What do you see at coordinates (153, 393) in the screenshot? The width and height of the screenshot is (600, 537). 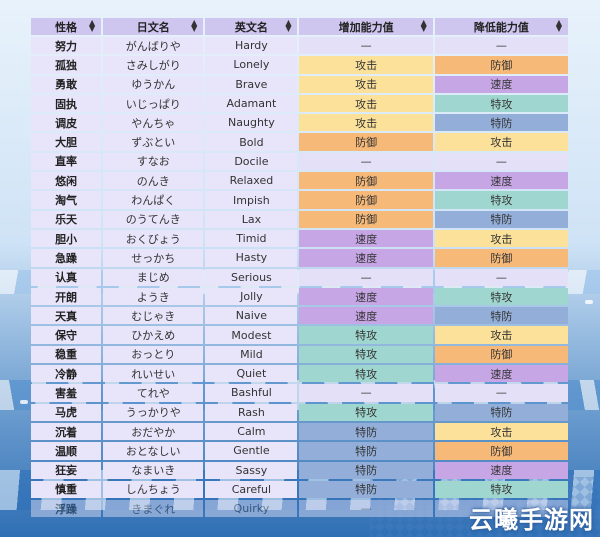 I see `cell-japanese-name: てれや` at bounding box center [153, 393].